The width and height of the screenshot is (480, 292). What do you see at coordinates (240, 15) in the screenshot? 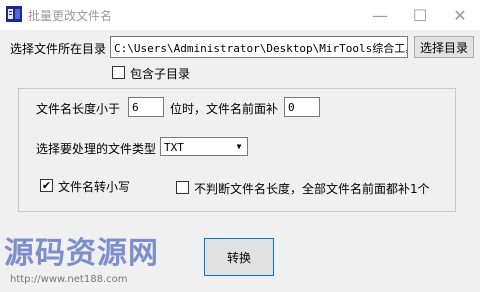
I see `title-bar: 批量更改文件名 — ☐ ✕` at bounding box center [240, 15].